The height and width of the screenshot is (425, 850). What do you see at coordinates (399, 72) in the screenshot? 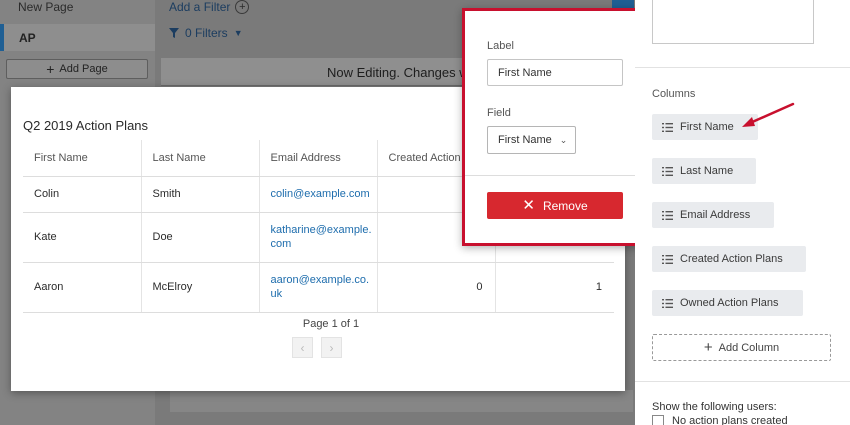
I see `editing-banner-text: Now Editing. Changes wi` at bounding box center [399, 72].